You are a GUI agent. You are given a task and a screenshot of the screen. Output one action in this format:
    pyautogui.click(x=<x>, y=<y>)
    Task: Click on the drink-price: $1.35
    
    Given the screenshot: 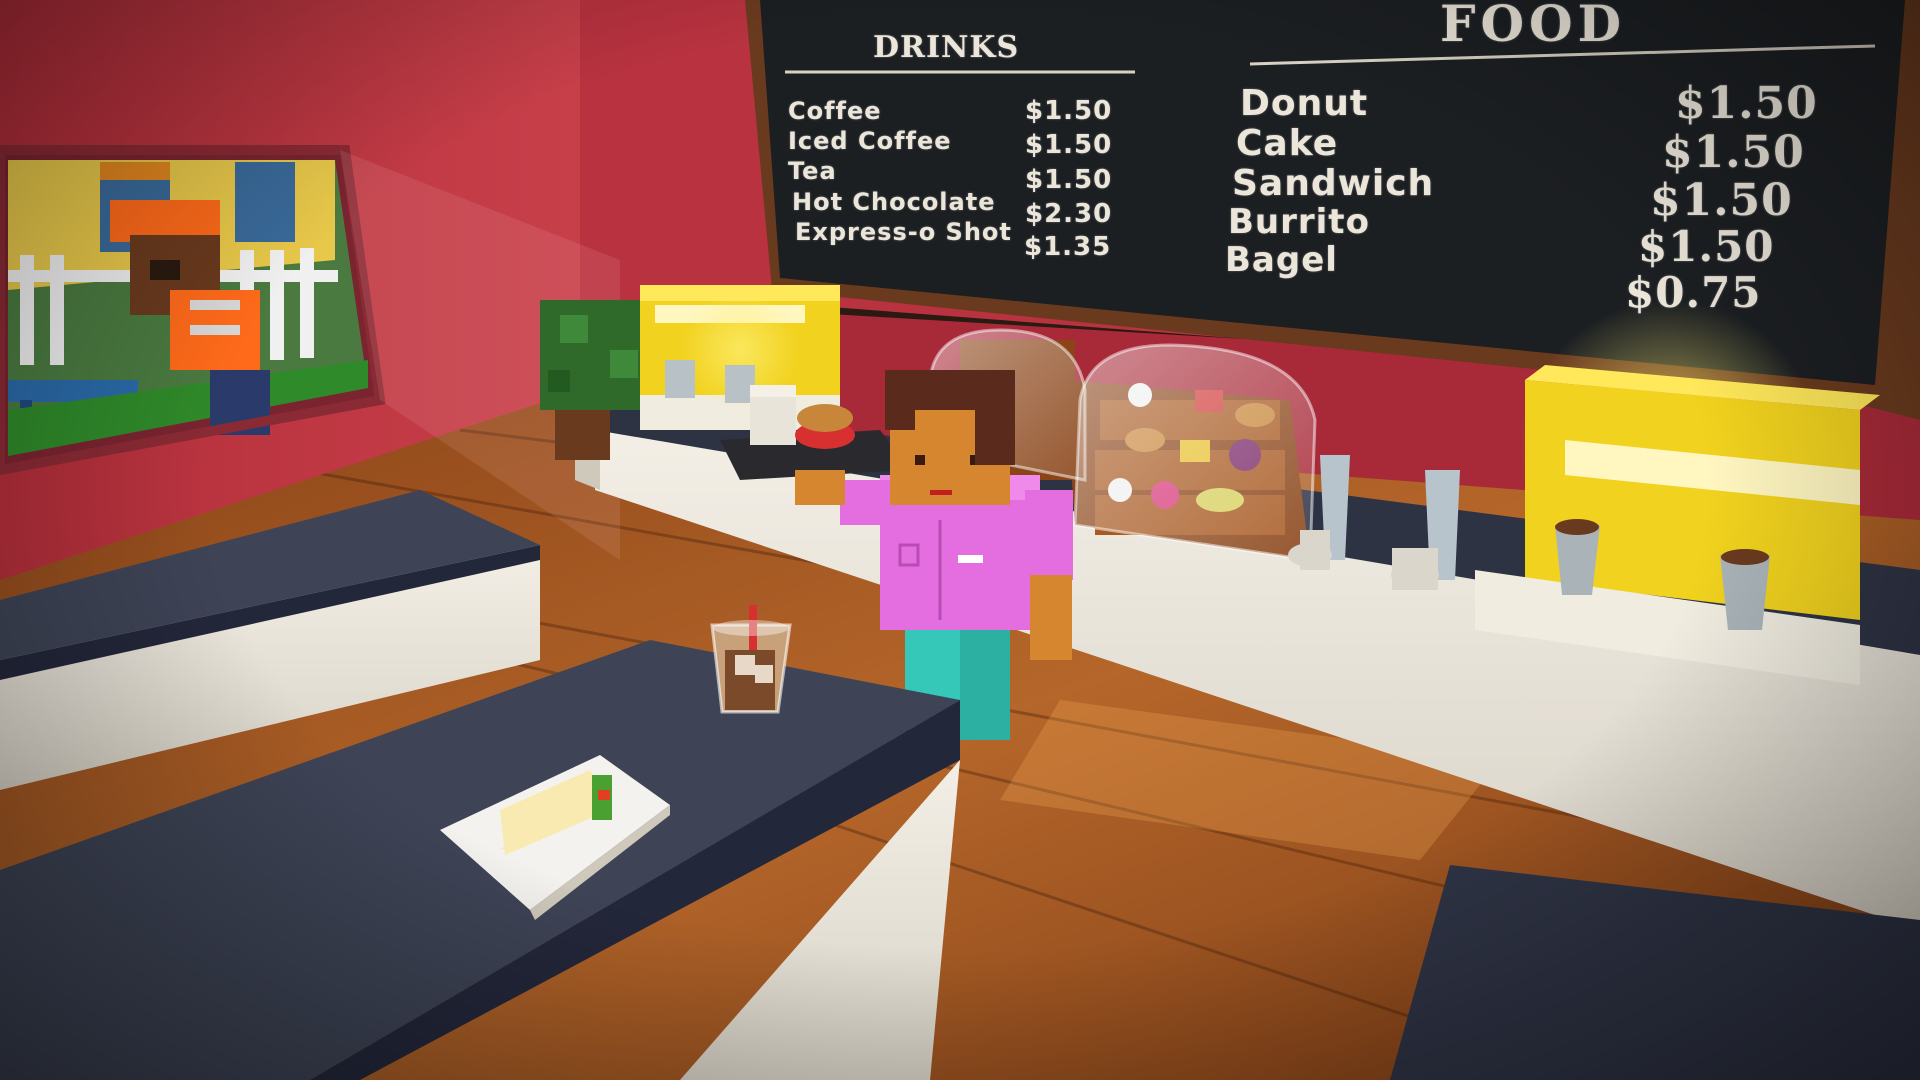 What is the action you would take?
    pyautogui.click(x=1068, y=247)
    